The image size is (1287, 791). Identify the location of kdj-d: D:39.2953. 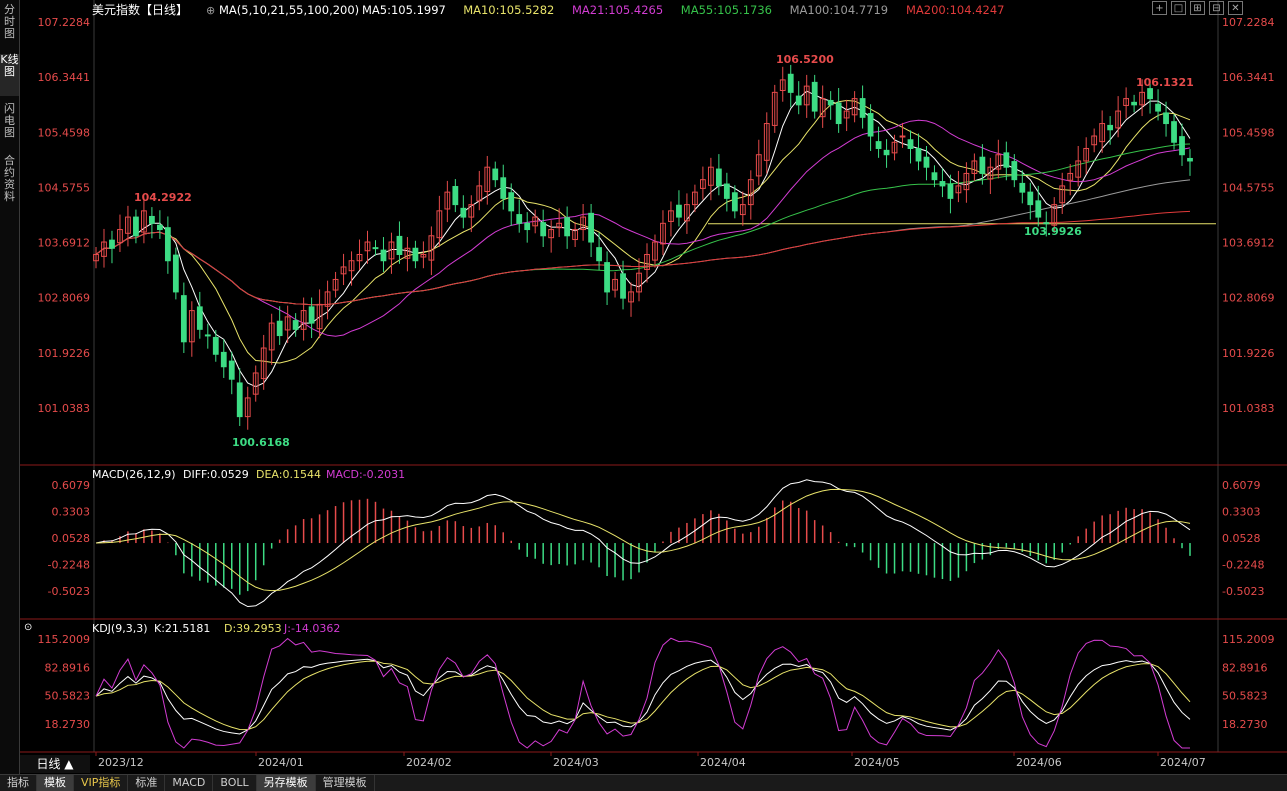
(253, 628).